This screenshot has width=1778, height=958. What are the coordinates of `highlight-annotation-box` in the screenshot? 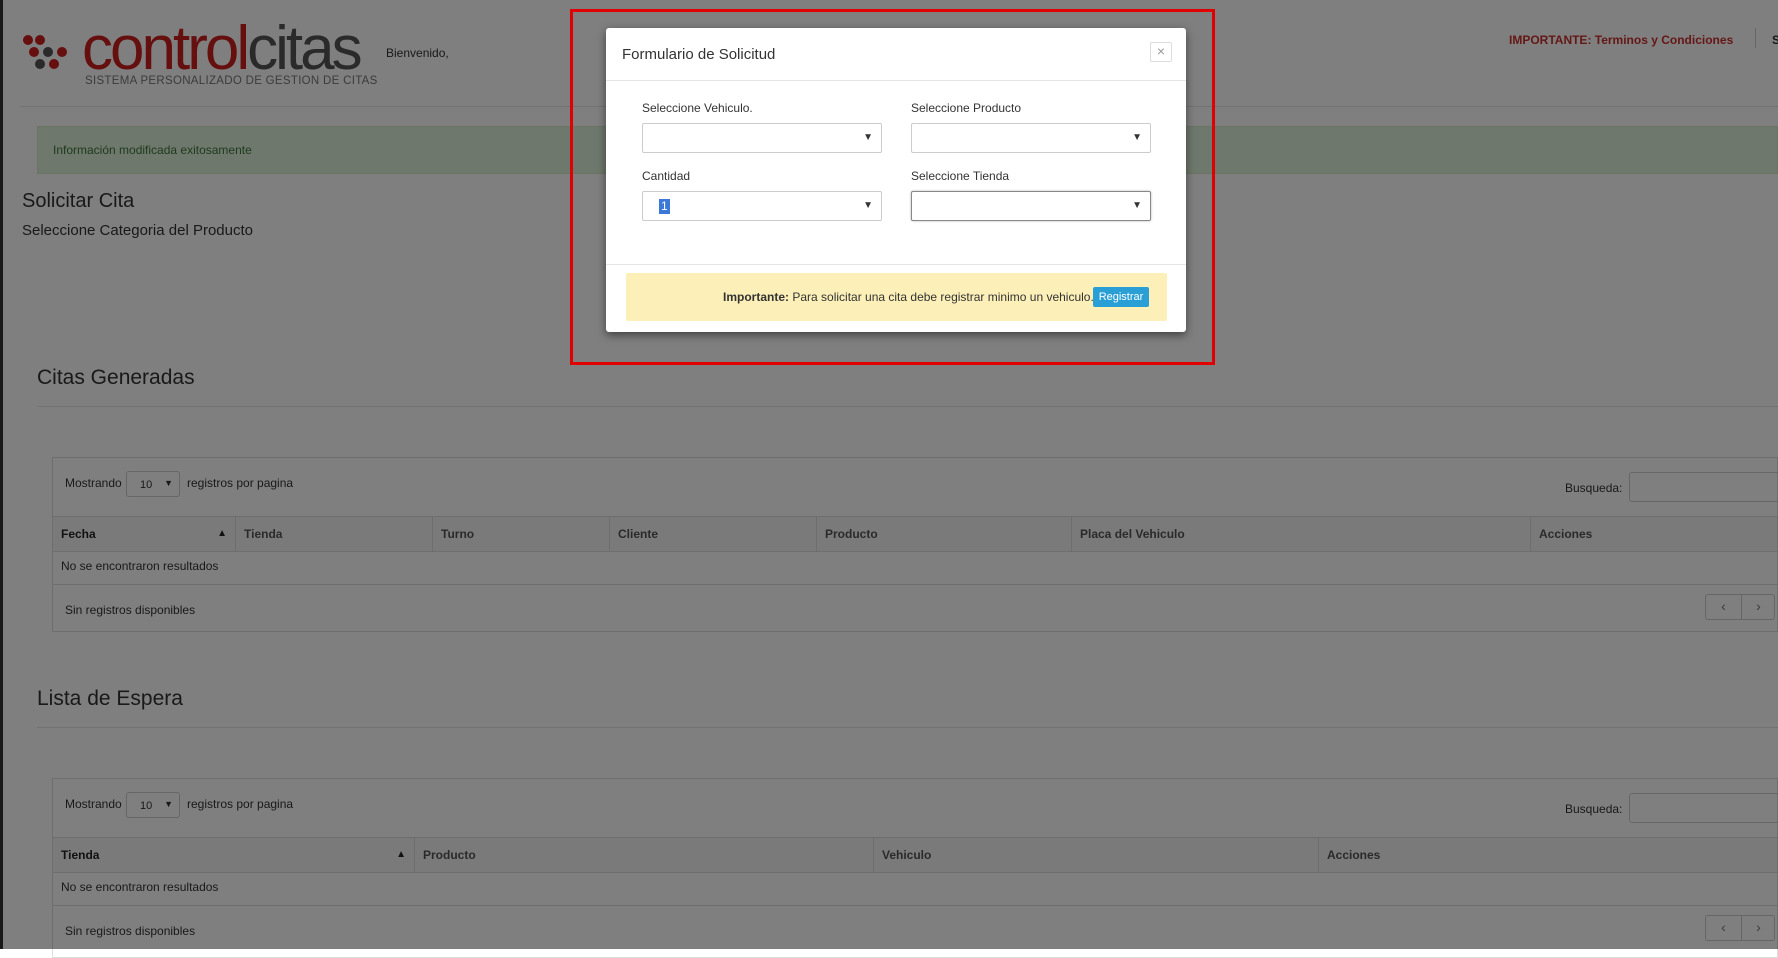 It's located at (892, 187).